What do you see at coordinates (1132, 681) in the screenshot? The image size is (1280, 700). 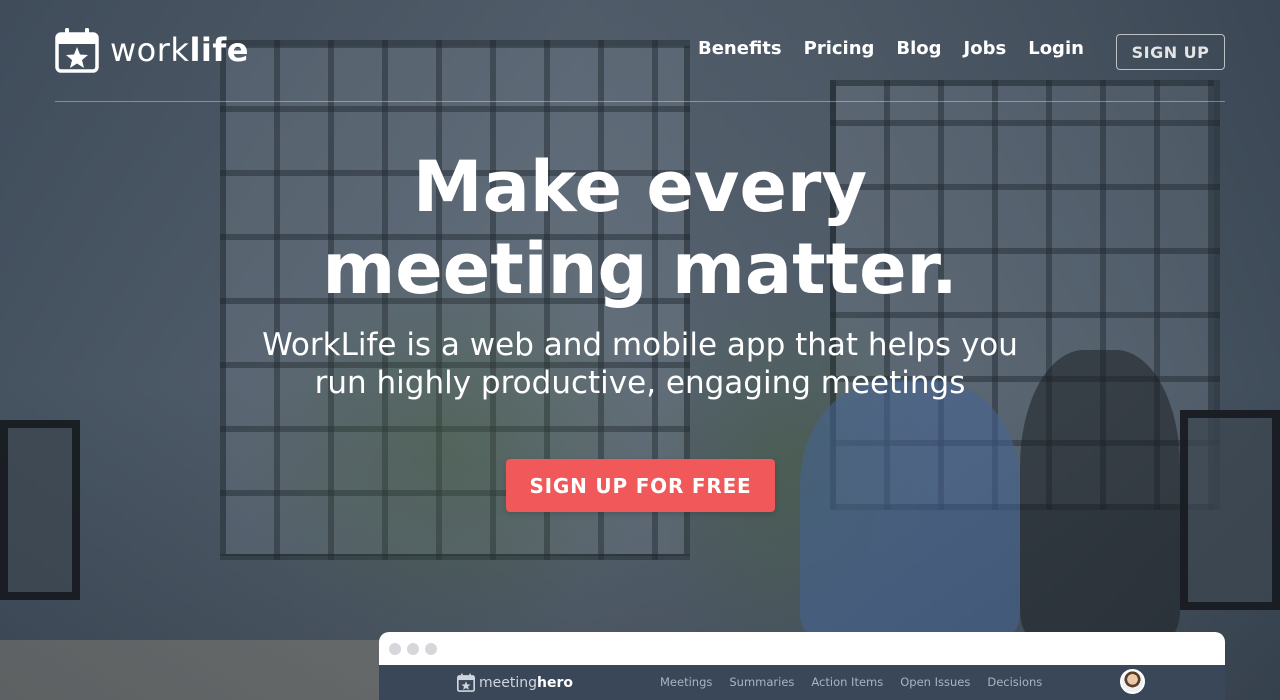 I see `avatar` at bounding box center [1132, 681].